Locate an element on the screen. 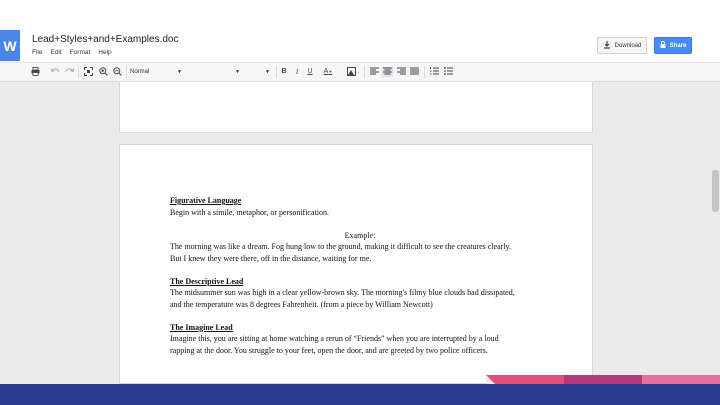  align-right-icon is located at coordinates (401, 72).